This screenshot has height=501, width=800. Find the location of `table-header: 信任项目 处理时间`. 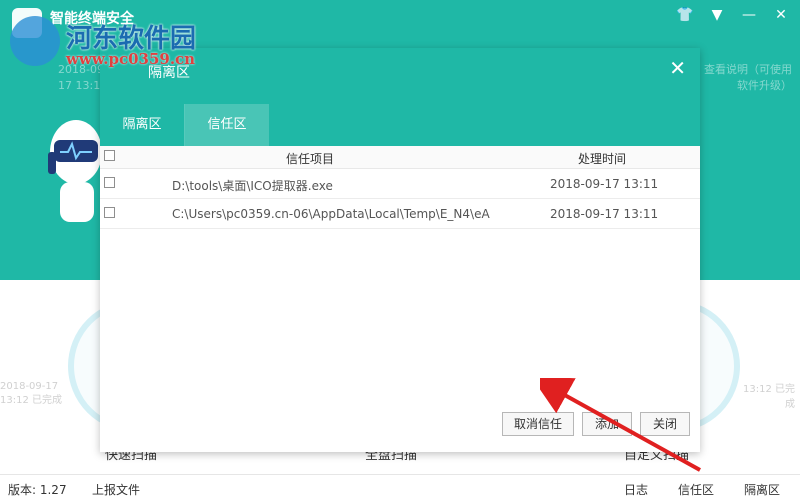

table-header: 信任项目 处理时间 is located at coordinates (400, 157).